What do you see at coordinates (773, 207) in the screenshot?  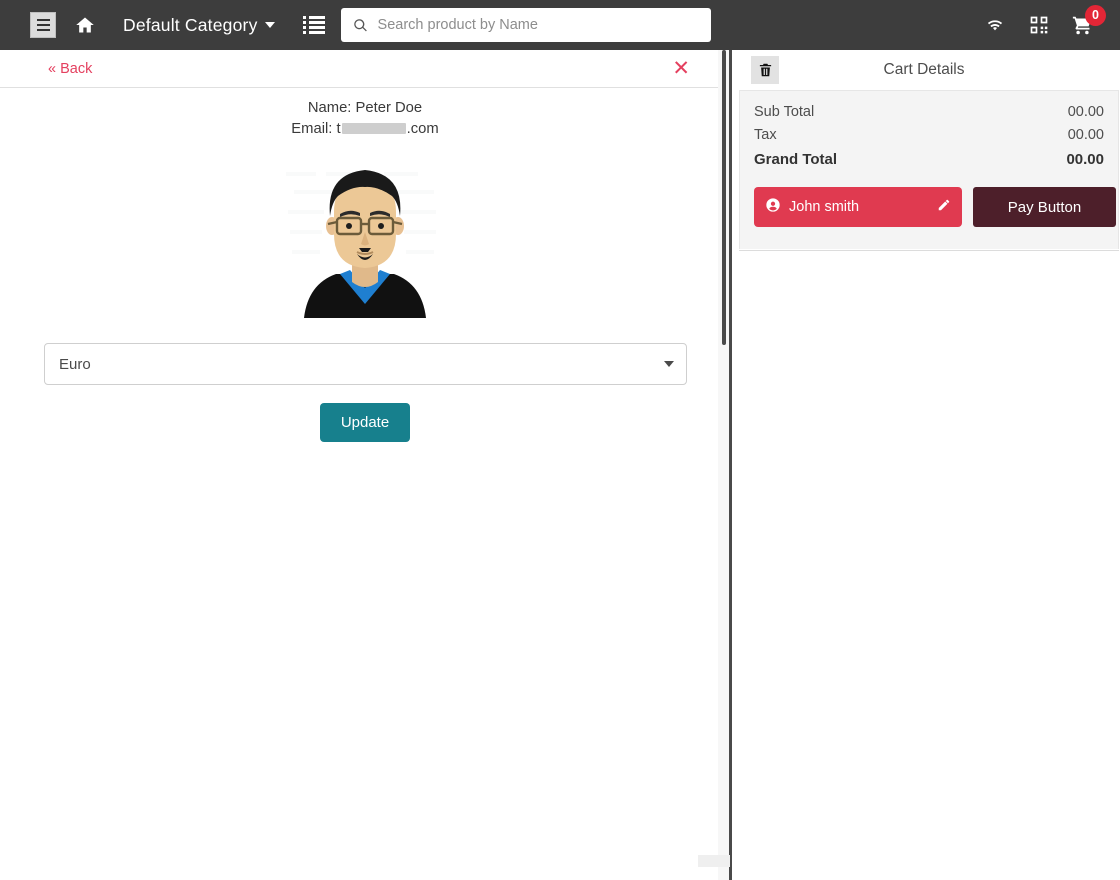 I see `user-circle-icon` at bounding box center [773, 207].